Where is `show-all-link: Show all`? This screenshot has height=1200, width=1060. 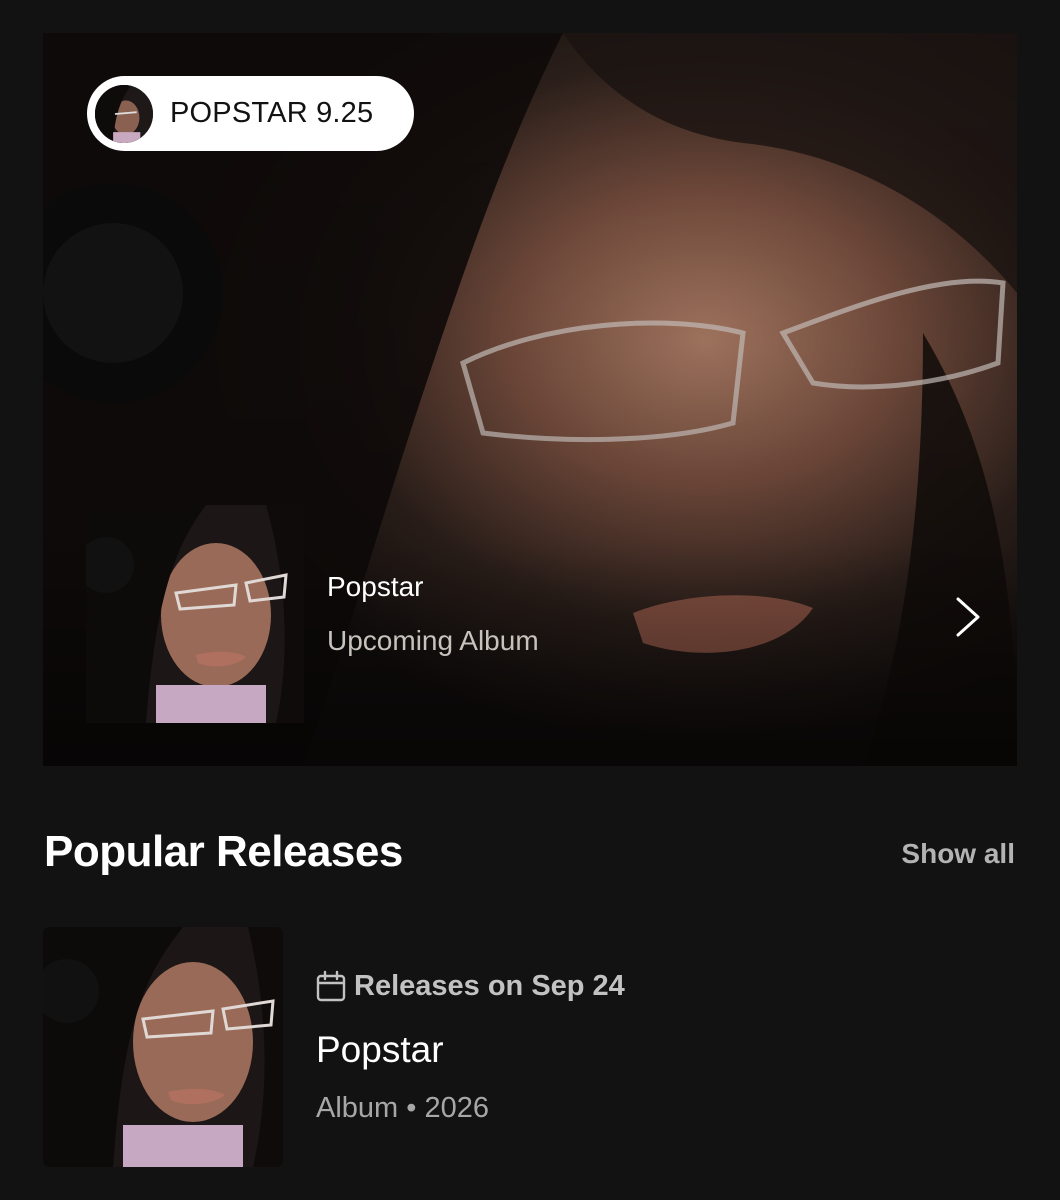 show-all-link: Show all is located at coordinates (958, 854).